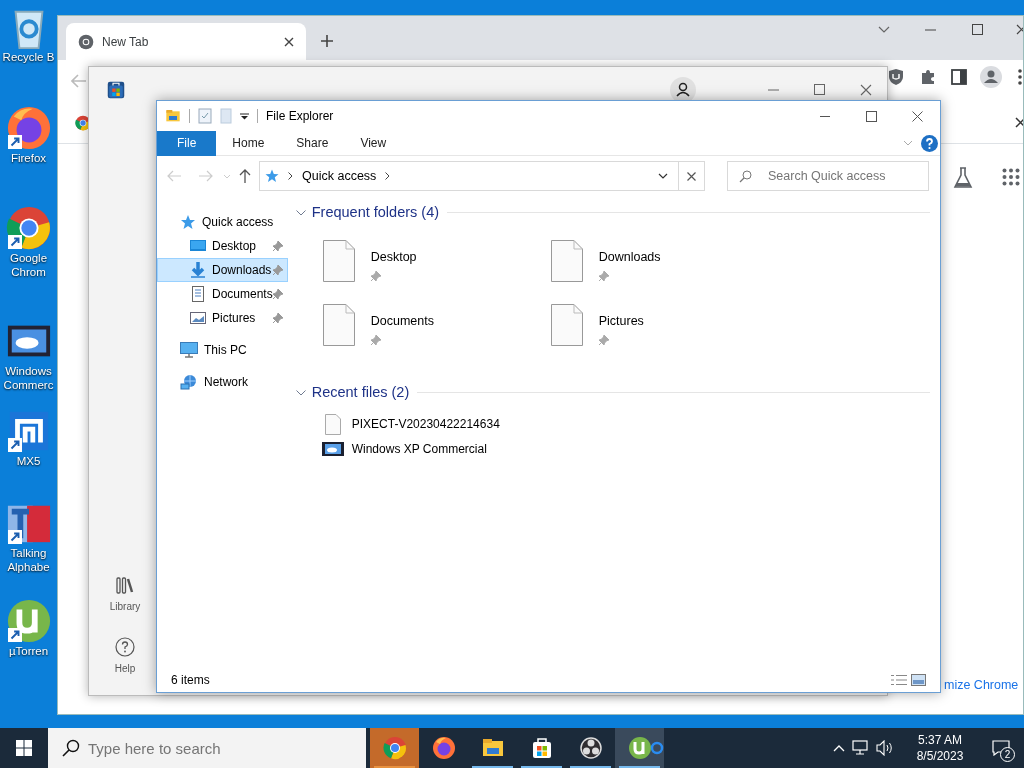  I want to click on desktop-icon-label: µTorren, so click(28, 651).